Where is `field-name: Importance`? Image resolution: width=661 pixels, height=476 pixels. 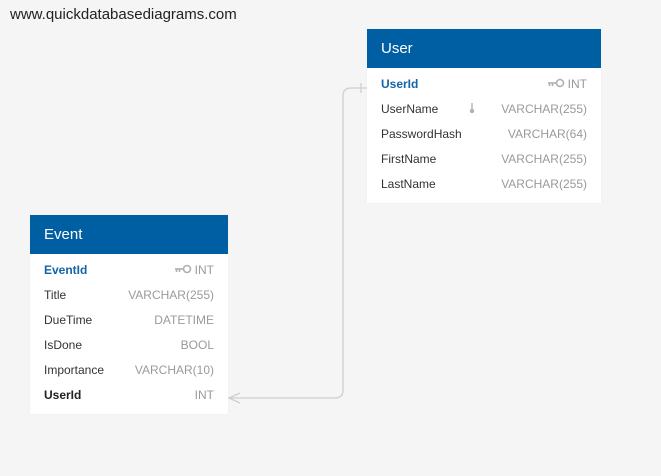 field-name: Importance is located at coordinates (74, 370).